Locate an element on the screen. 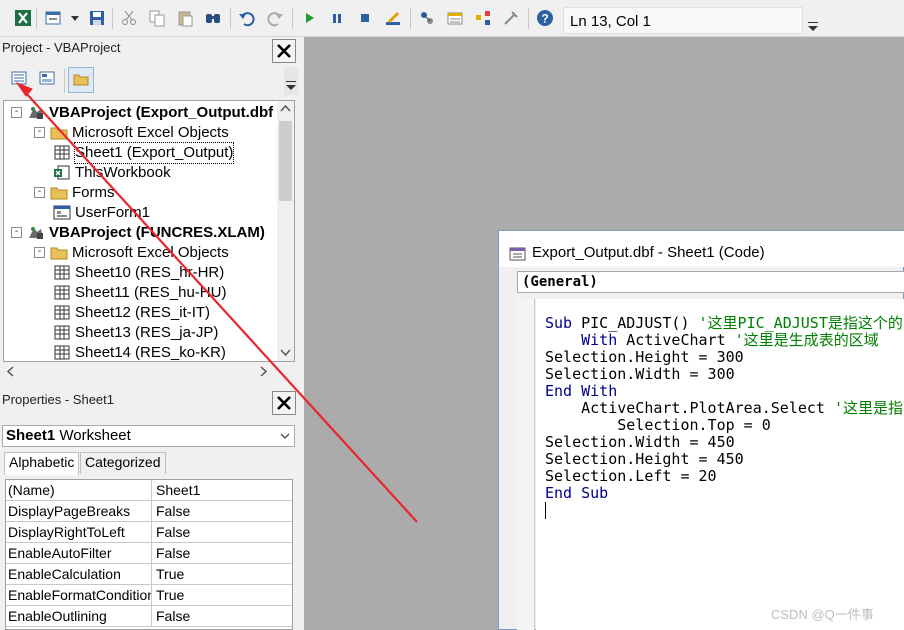  break-icon is located at coordinates (337, 18).